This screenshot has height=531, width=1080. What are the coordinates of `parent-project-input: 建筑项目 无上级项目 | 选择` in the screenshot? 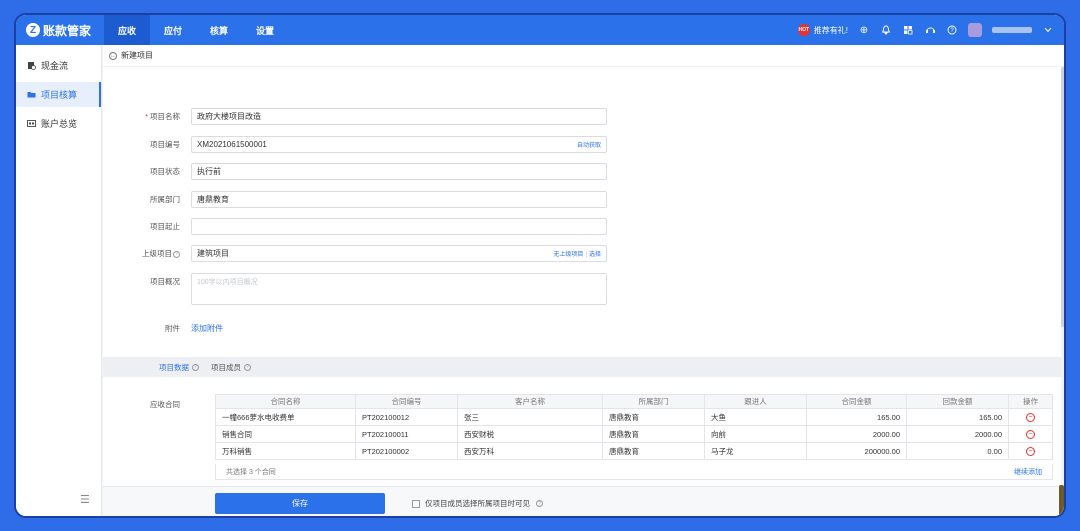 It's located at (399, 253).